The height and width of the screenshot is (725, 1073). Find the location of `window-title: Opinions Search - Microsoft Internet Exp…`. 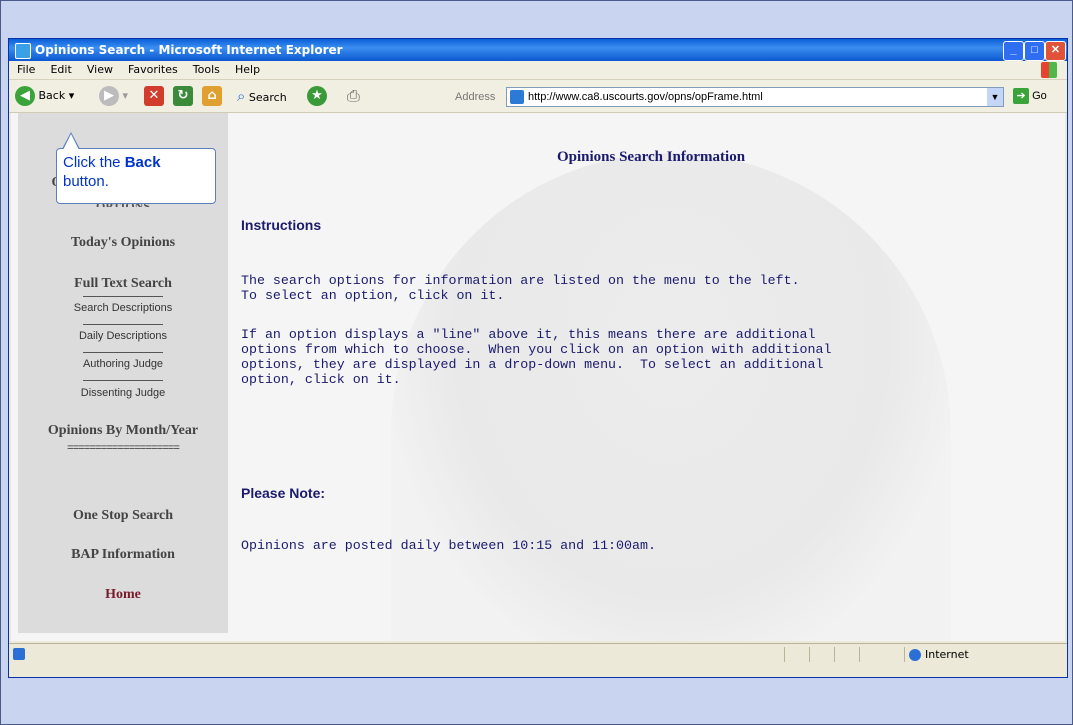

window-title: Opinions Search - Microsoft Internet Exp… is located at coordinates (189, 50).